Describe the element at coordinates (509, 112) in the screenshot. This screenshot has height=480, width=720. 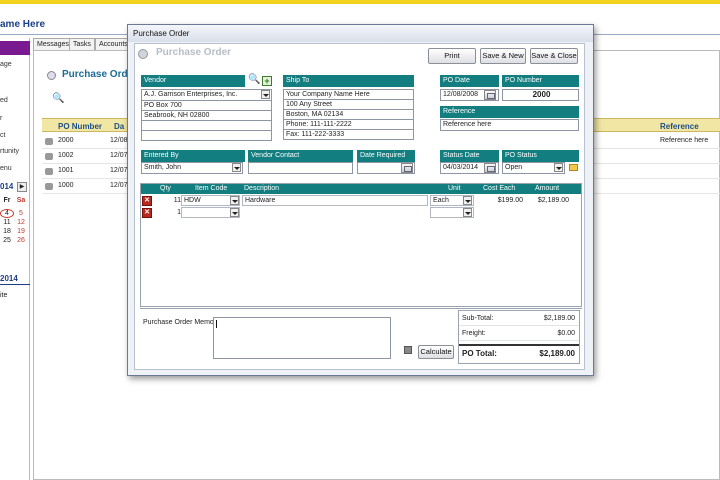
I see `reference-label: Reference` at that location.